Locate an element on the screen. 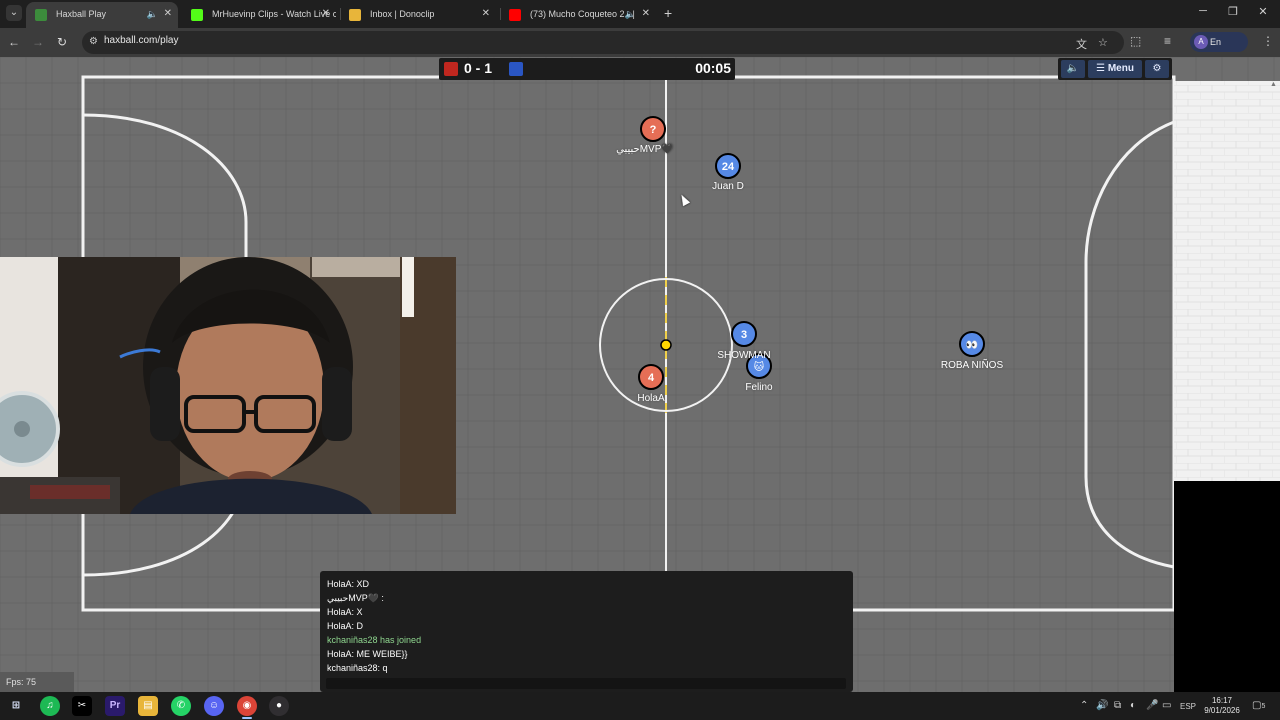  more-menu-icon: ⋮ is located at coordinates (1268, 41).